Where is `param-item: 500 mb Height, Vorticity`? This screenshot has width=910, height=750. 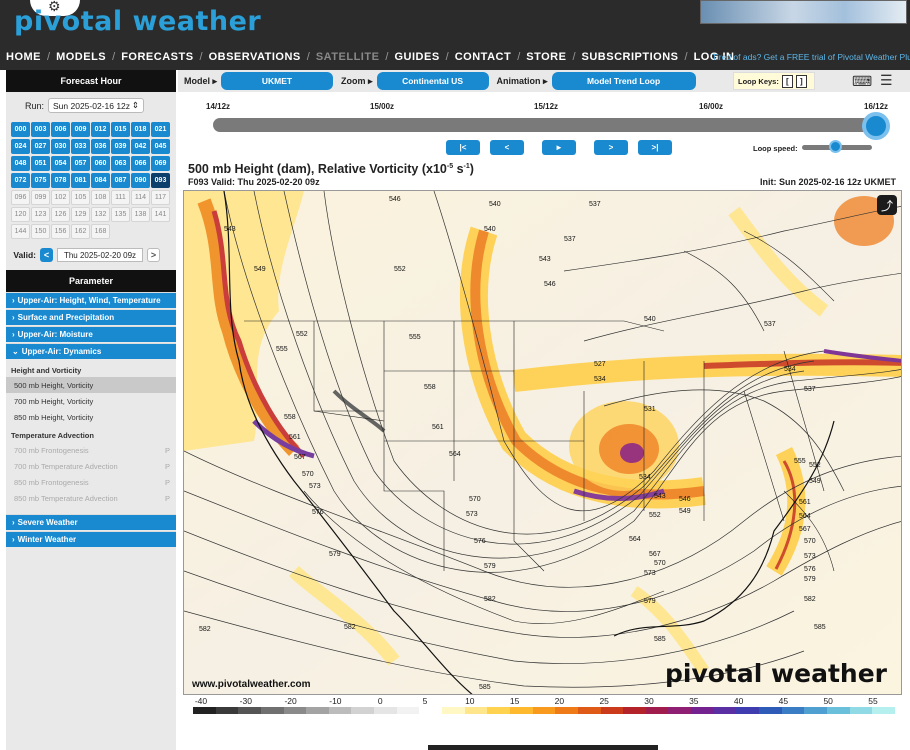
param-item: 500 mb Height, Vorticity is located at coordinates (91, 385).